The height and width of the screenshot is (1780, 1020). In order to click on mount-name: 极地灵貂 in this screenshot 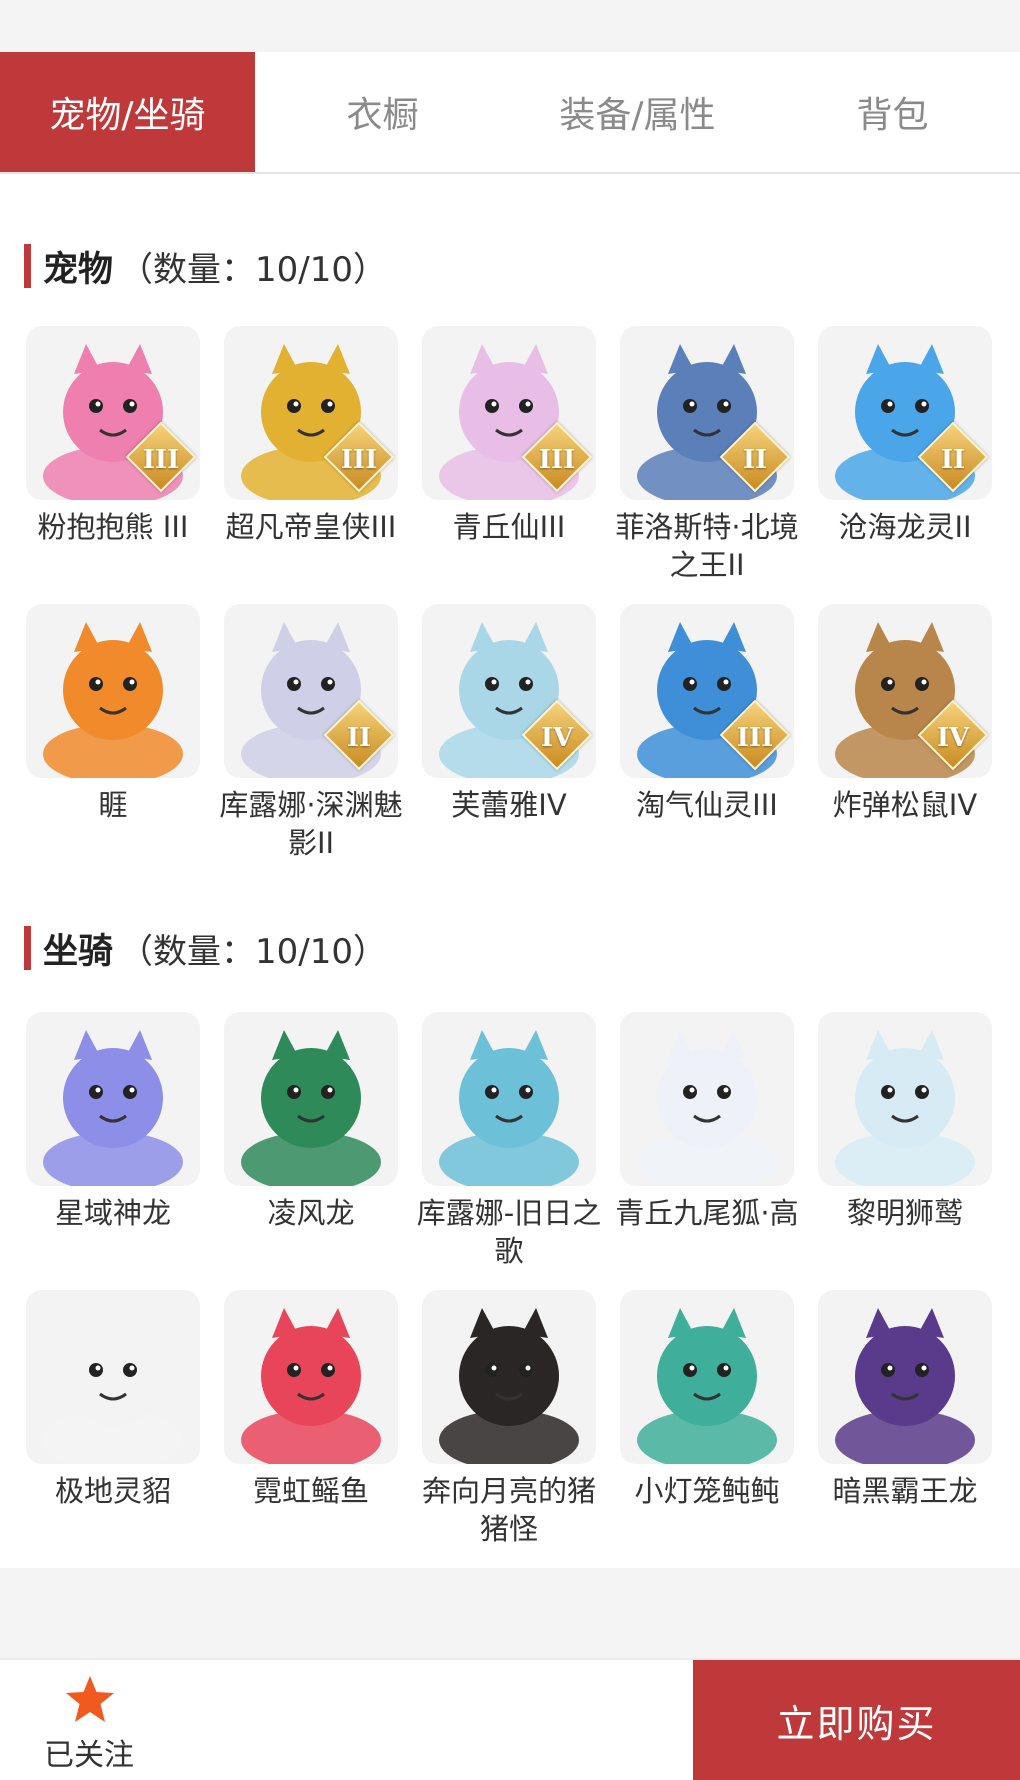, I will do `click(112, 1491)`.